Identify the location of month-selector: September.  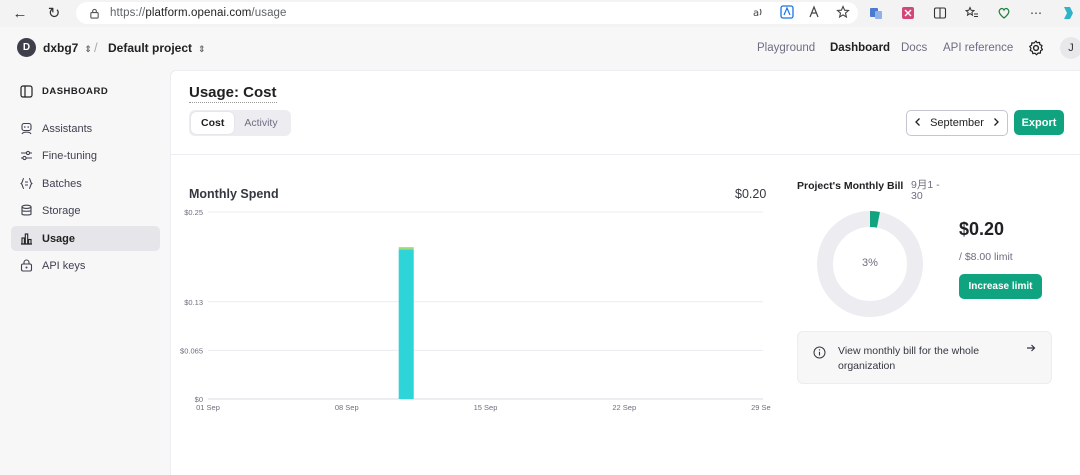
(957, 123).